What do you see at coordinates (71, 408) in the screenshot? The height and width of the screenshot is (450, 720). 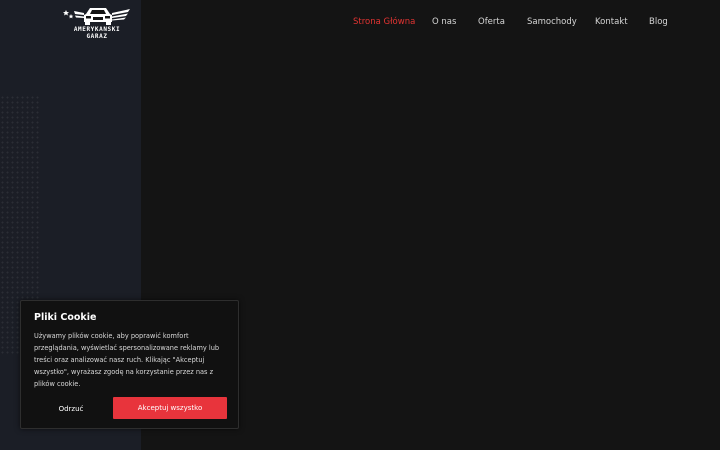 I see `decline-cookies-button: Odrzuć` at bounding box center [71, 408].